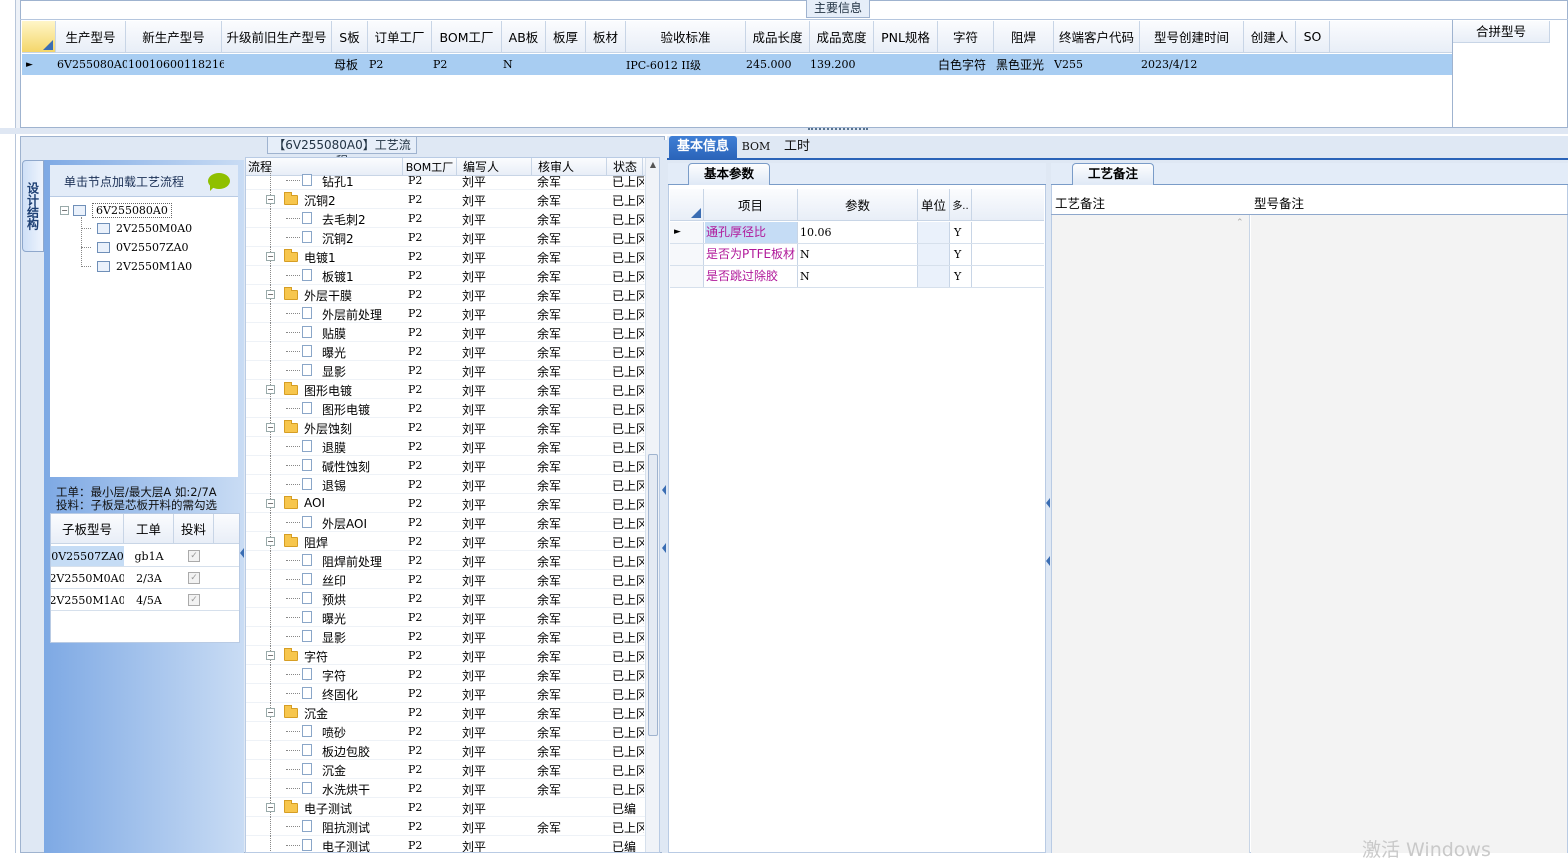 The width and height of the screenshot is (1568, 862). I want to click on flow-row: 图形电镀 P2 刘平 余军 已上冈, so click(446, 408).